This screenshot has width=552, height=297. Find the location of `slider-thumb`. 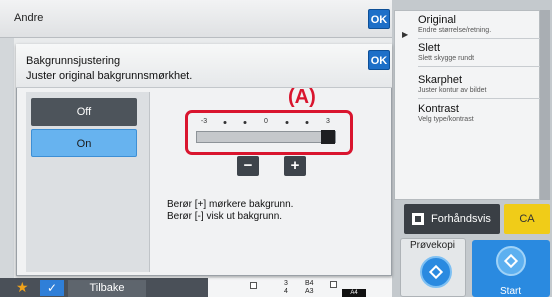

slider-thumb is located at coordinates (328, 137).